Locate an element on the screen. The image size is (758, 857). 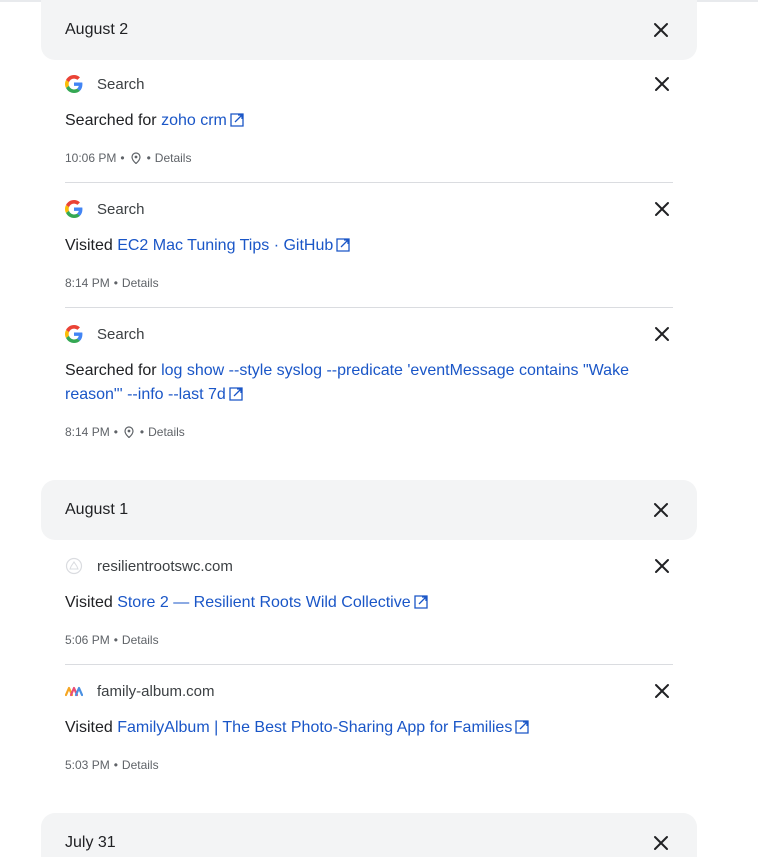
entry-title: Searched for zoho crm is located at coordinates (360, 121).